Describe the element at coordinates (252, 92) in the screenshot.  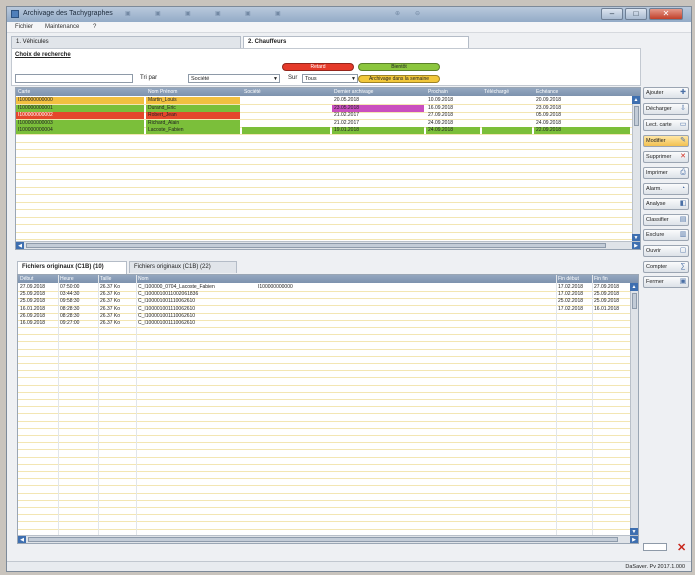
I see `column-header: Société` at that location.